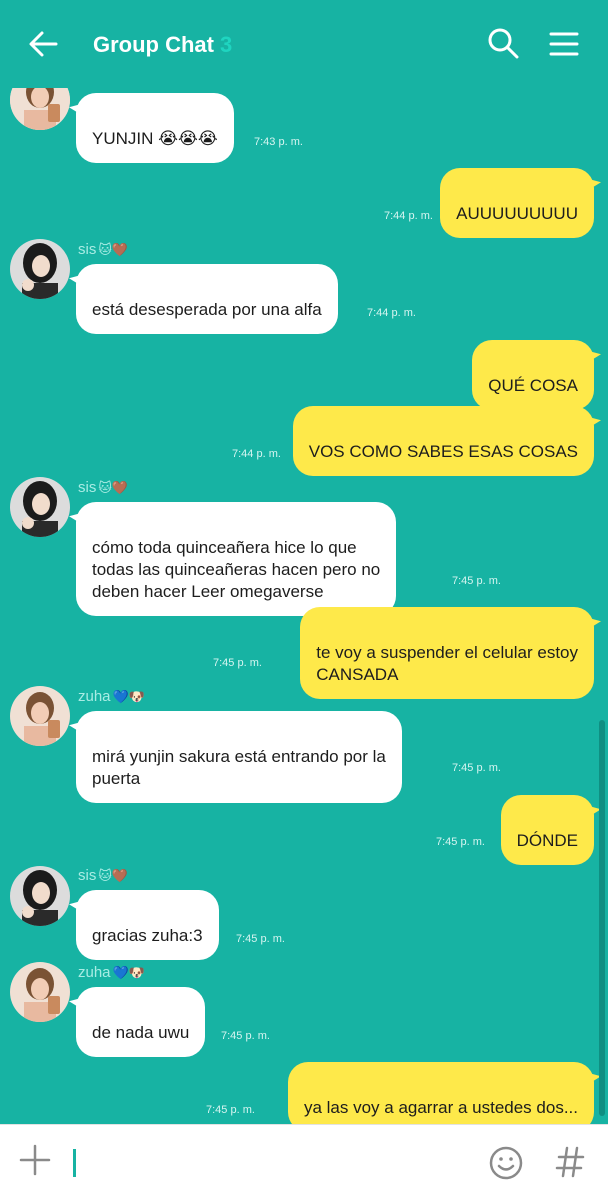  I want to click on emoji-button, so click(506, 1163).